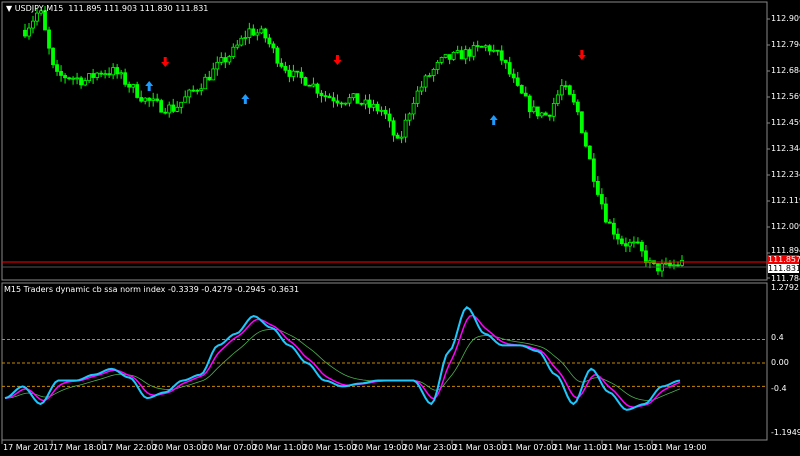 This screenshot has height=456, width=800. I want to click on indicator-axis-label: -0.4, so click(779, 388).